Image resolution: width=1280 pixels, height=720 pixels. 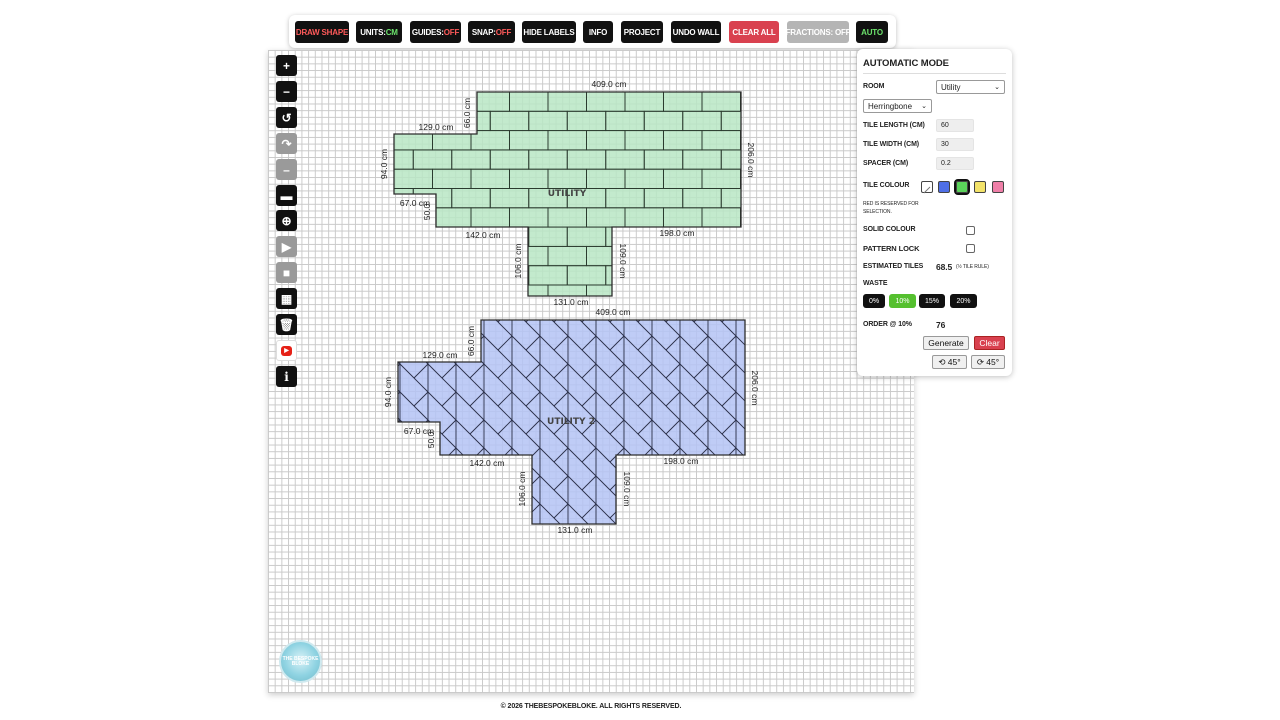 I want to click on redo-icon: ↷, so click(x=286, y=143).